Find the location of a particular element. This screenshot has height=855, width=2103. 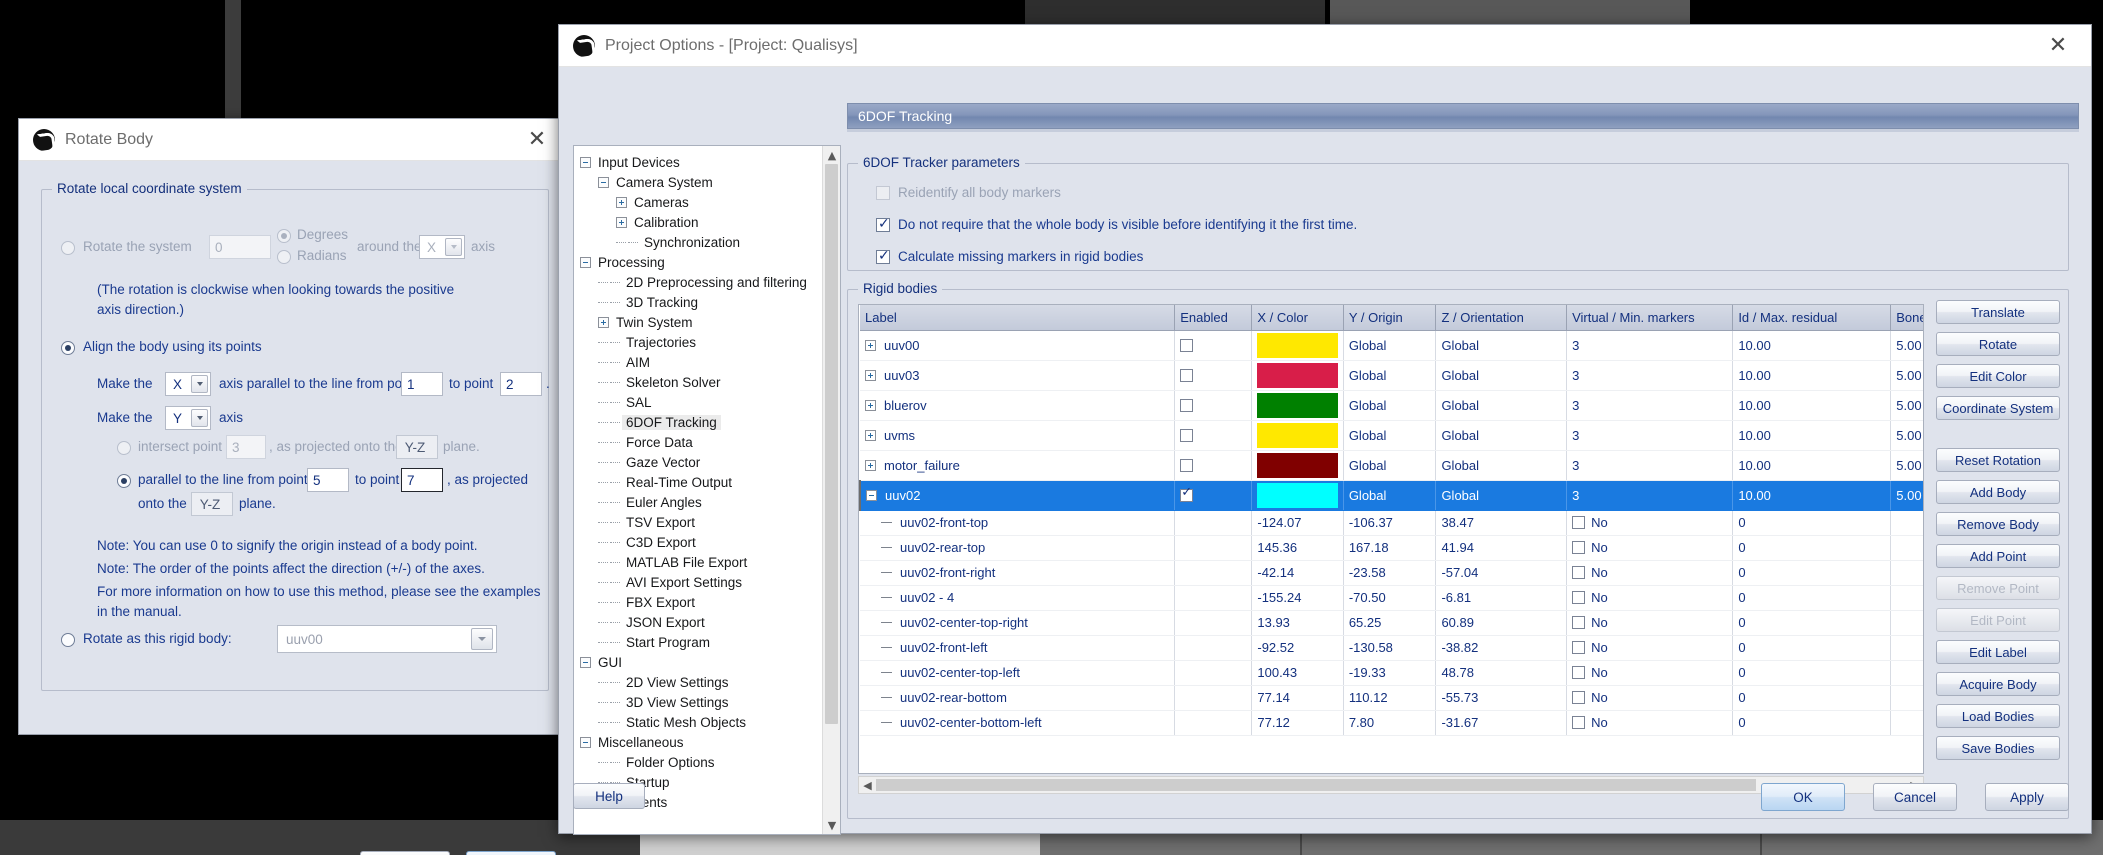

apply-button: Apply is located at coordinates (2027, 797).